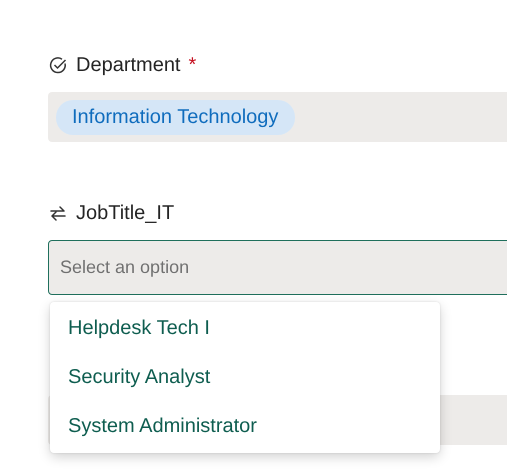  Describe the element at coordinates (176, 117) in the screenshot. I see `value-tag: Information Technology` at that location.